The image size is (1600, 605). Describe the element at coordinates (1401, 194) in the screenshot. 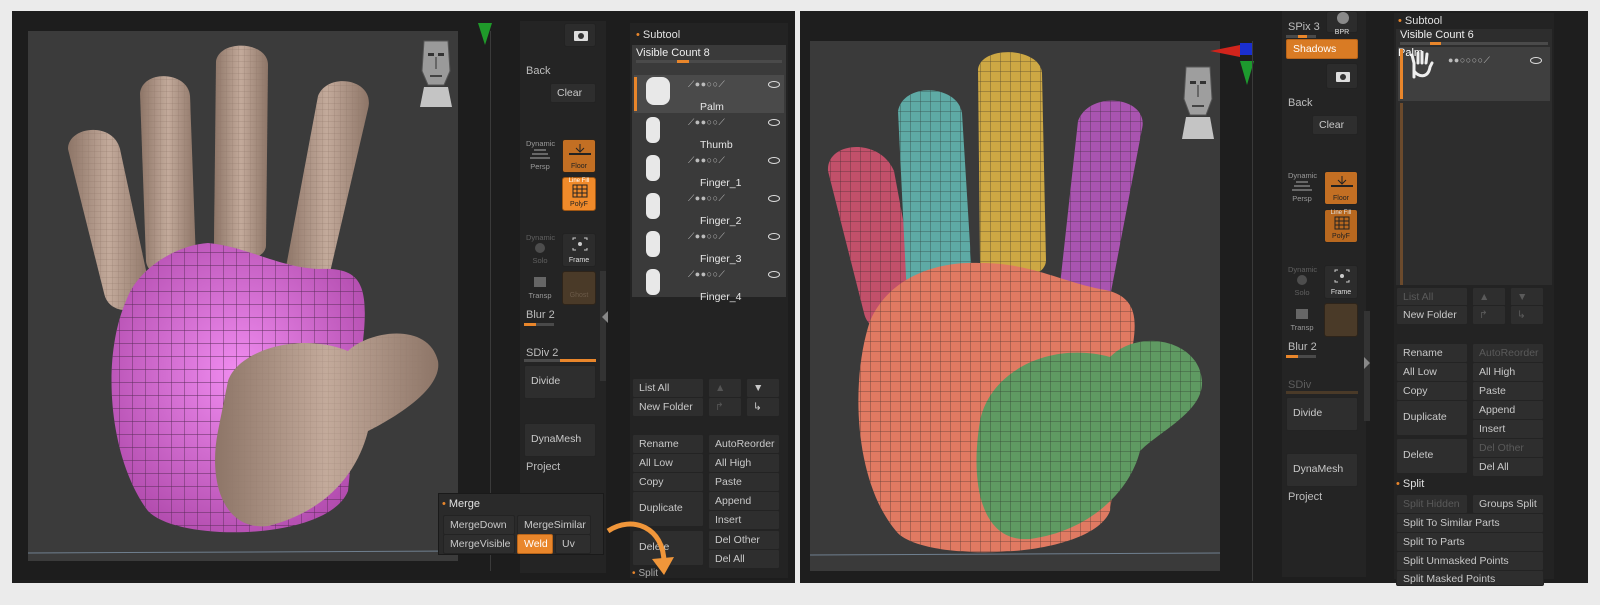

I see `subtool-scrollbar` at that location.